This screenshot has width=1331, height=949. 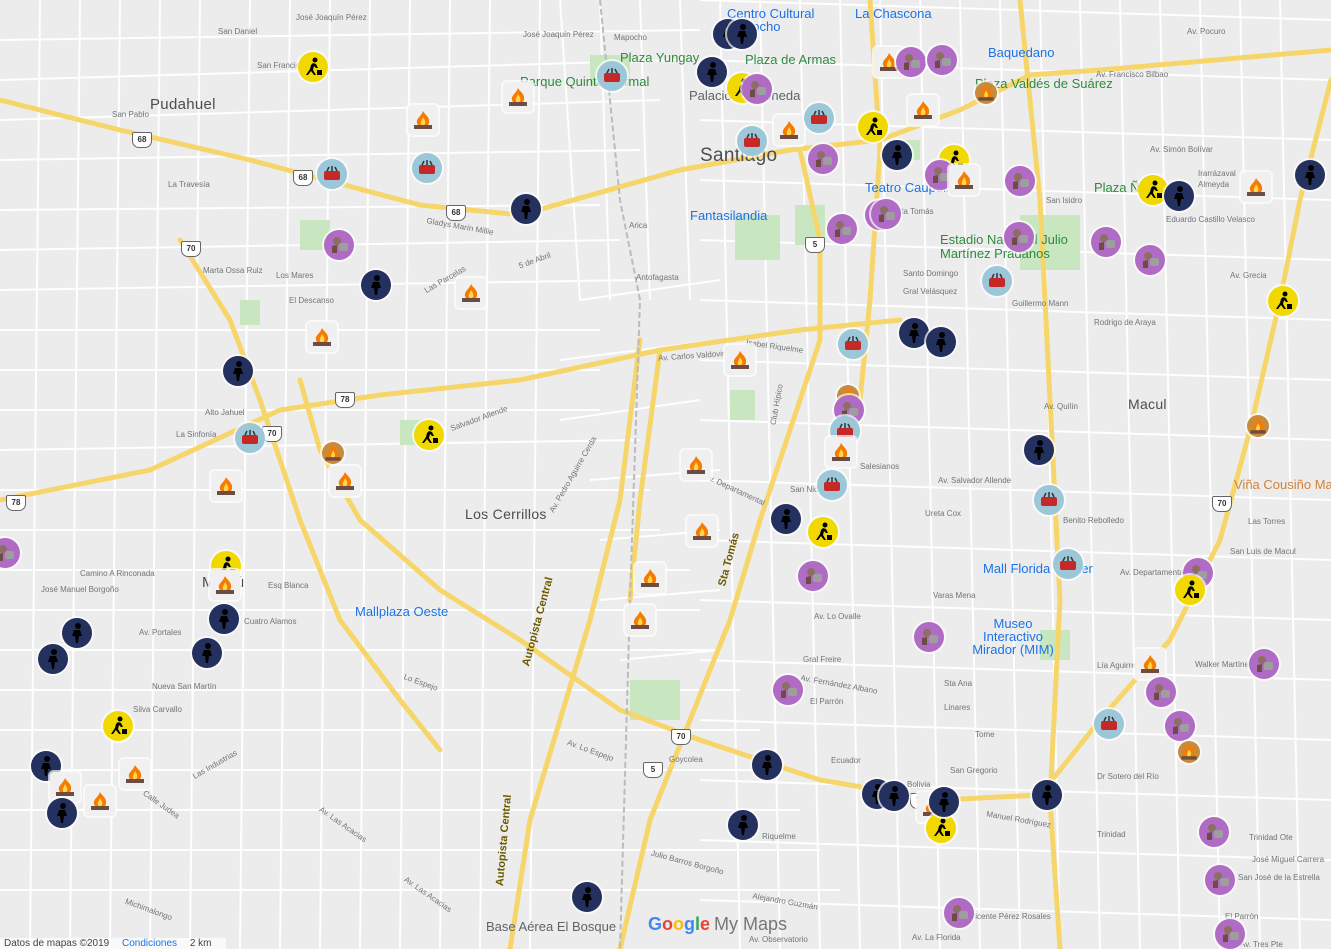 I want to click on poi-vina-cousino-macul: Viña Cousiño Macul, so click(x=1282, y=484).